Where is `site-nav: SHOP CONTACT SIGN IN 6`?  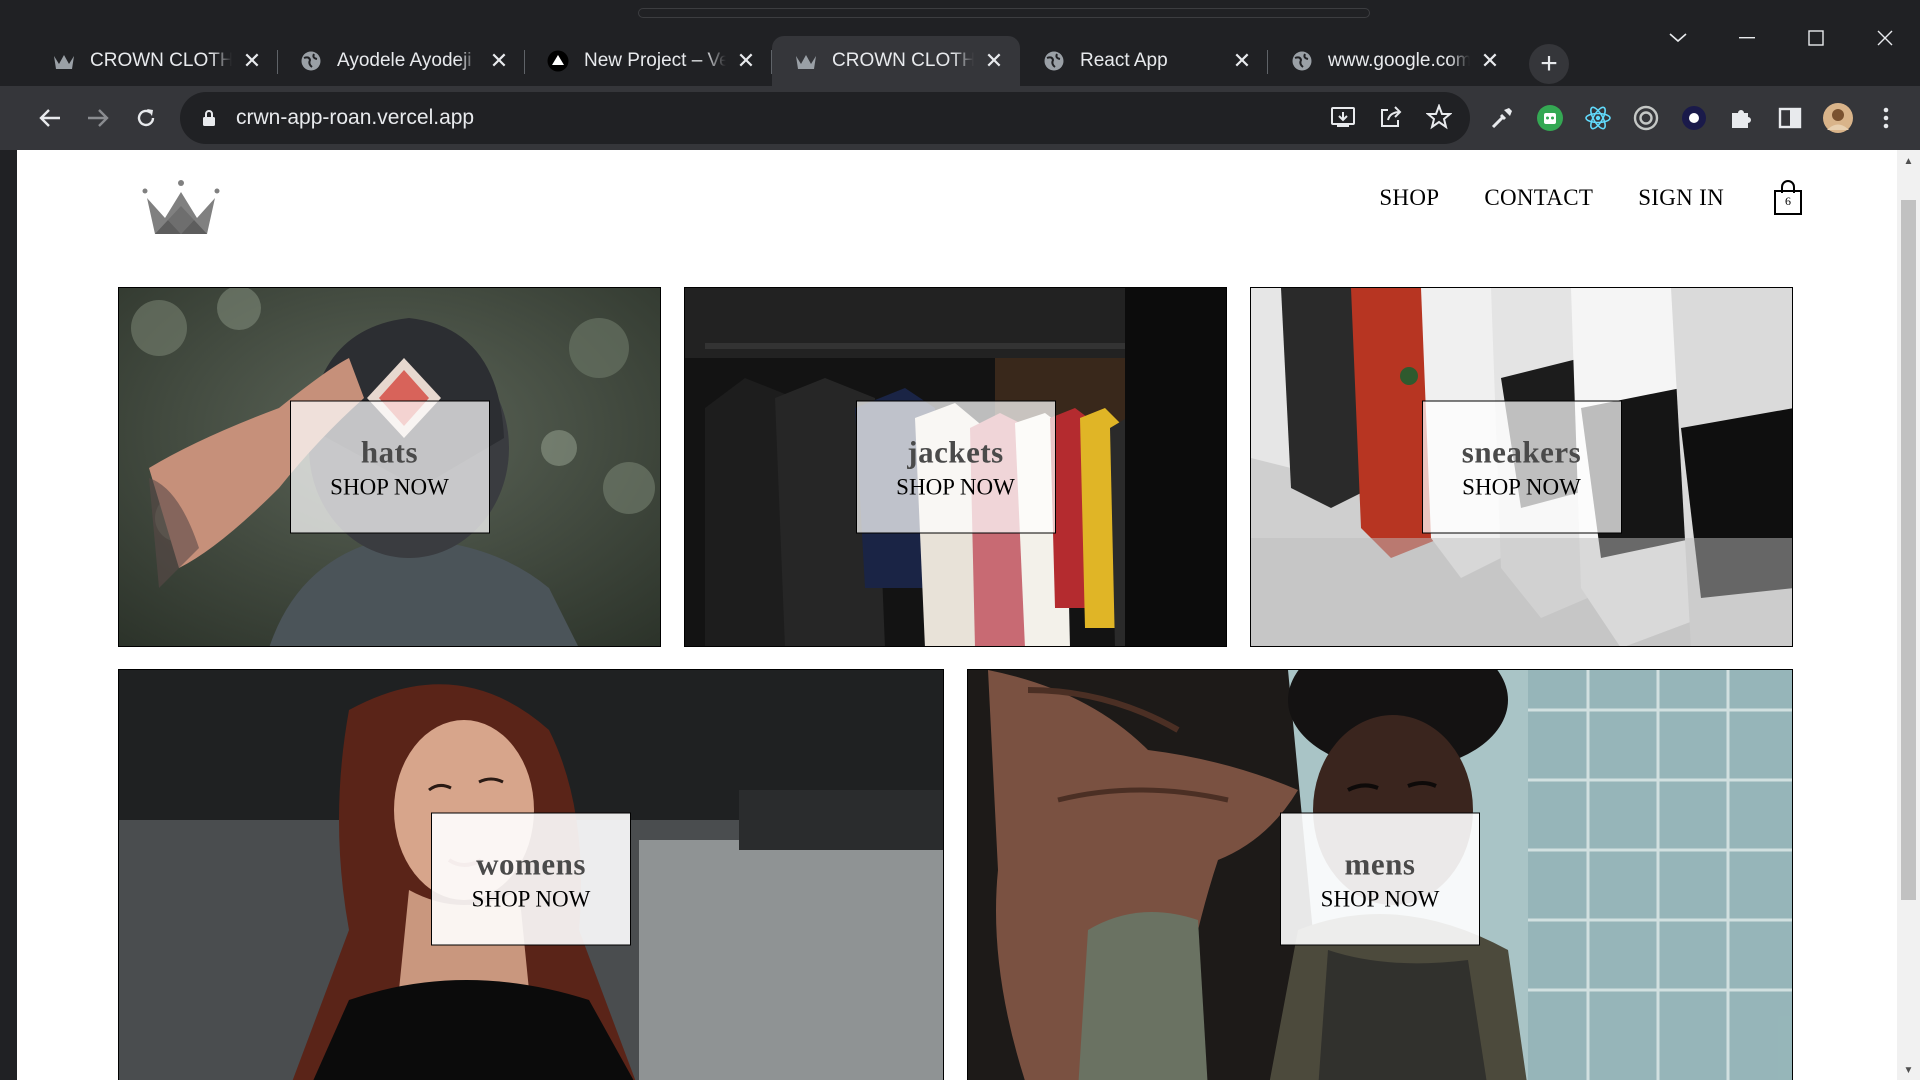 site-nav: SHOP CONTACT SIGN IN 6 is located at coordinates (1592, 198).